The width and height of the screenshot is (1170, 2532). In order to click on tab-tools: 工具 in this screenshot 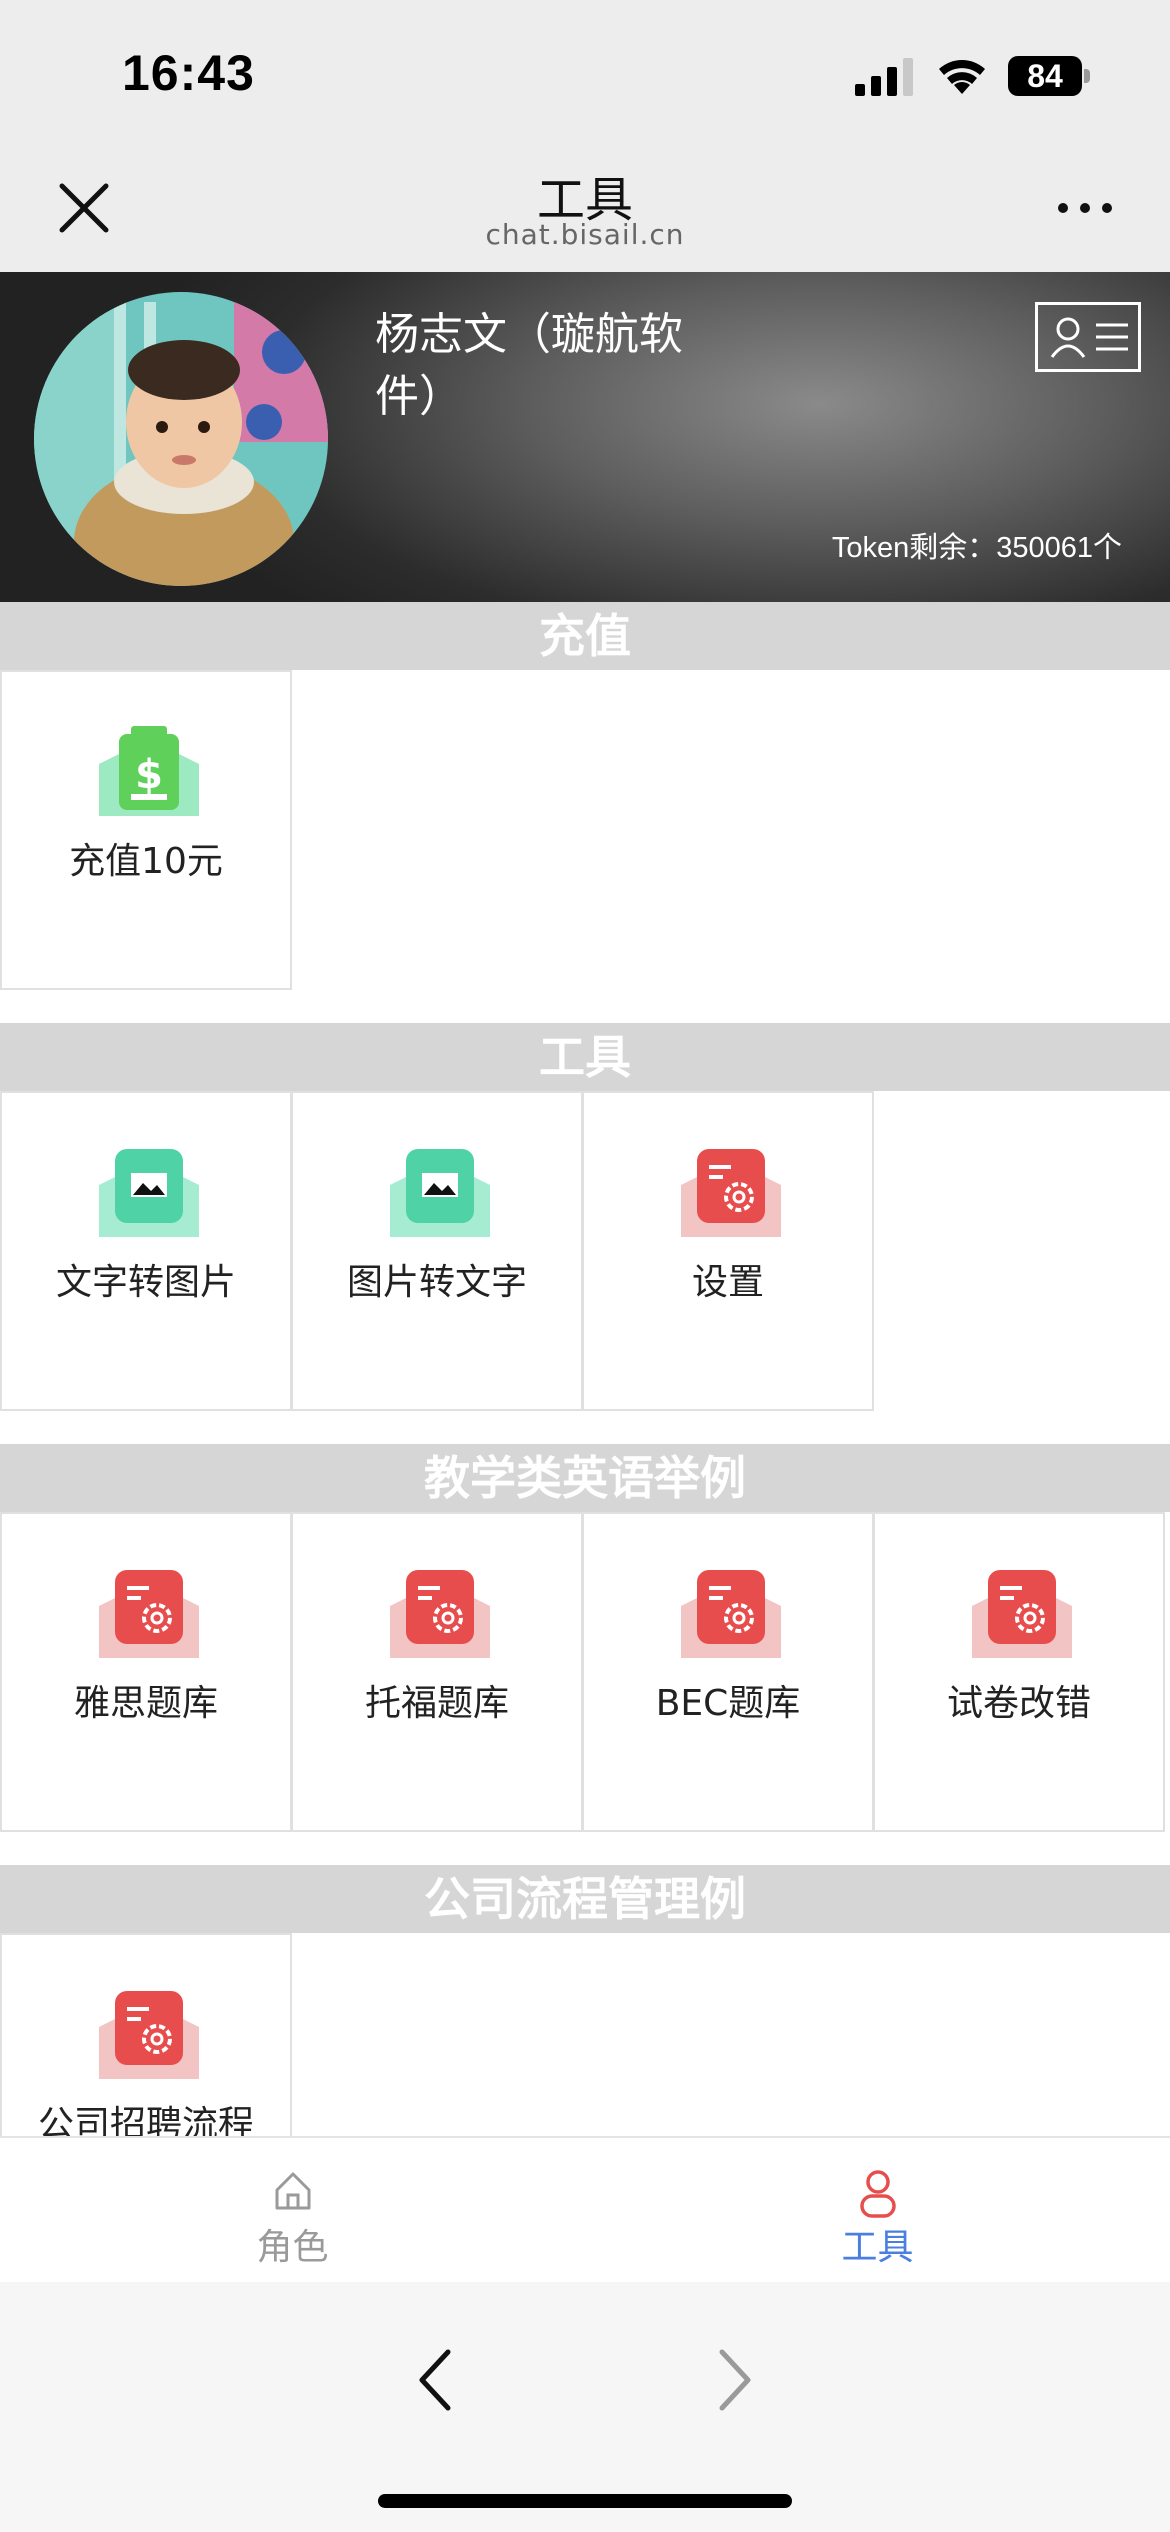, I will do `click(877, 2211)`.